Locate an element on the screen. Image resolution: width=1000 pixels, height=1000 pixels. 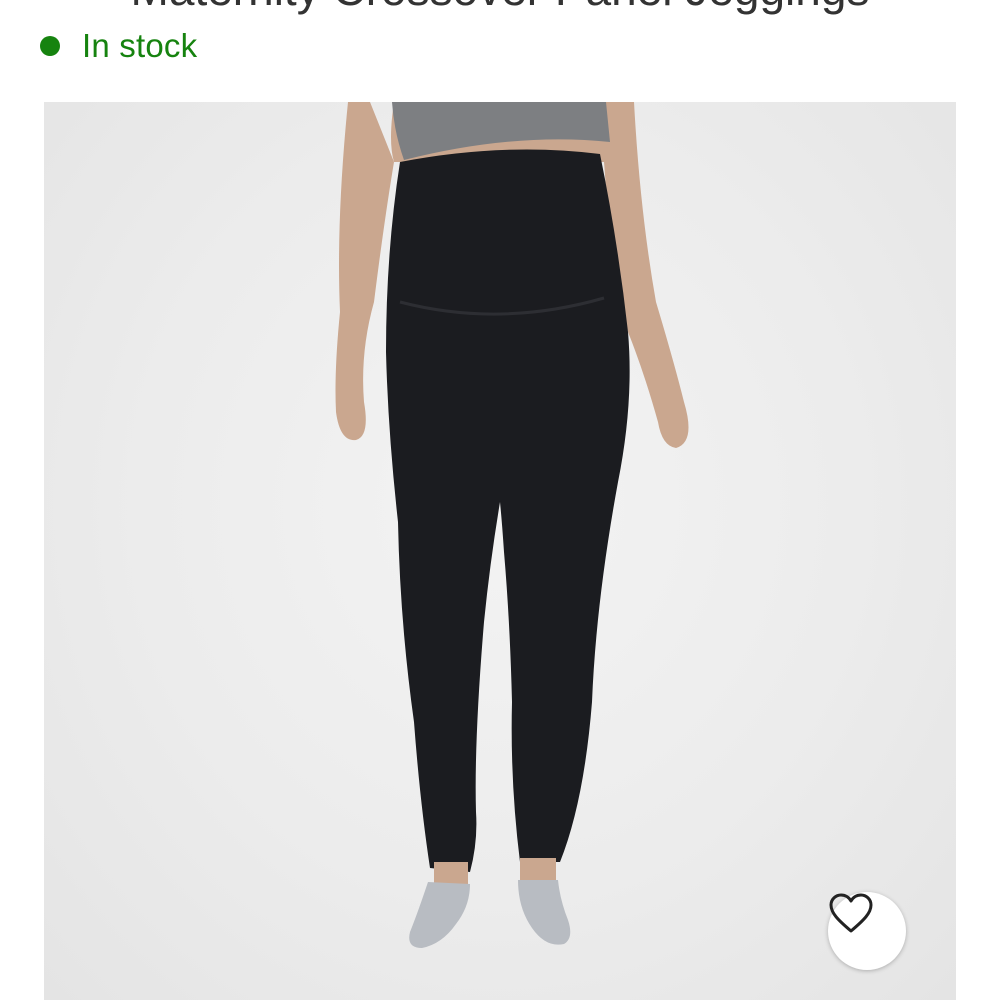
stock-status-dot is located at coordinates (50, 46).